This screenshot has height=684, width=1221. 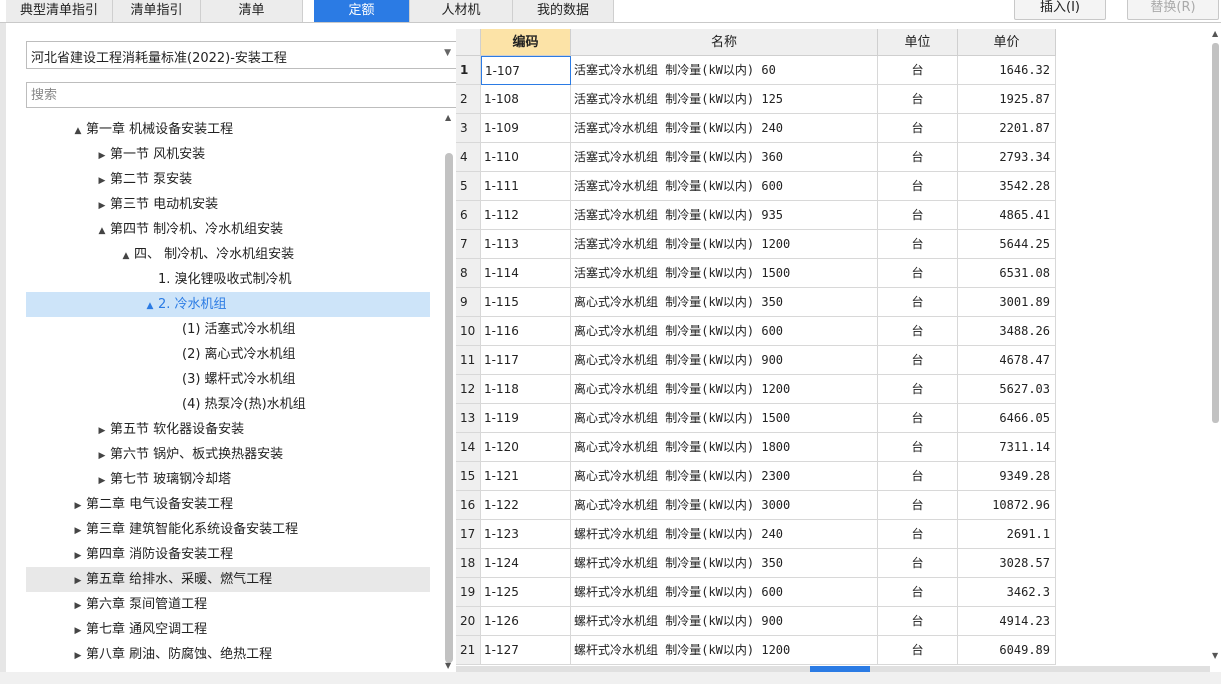 I want to click on library-select: 河北省建设工程消耗量标准(2022)-安装工程 ▼, so click(x=242, y=55).